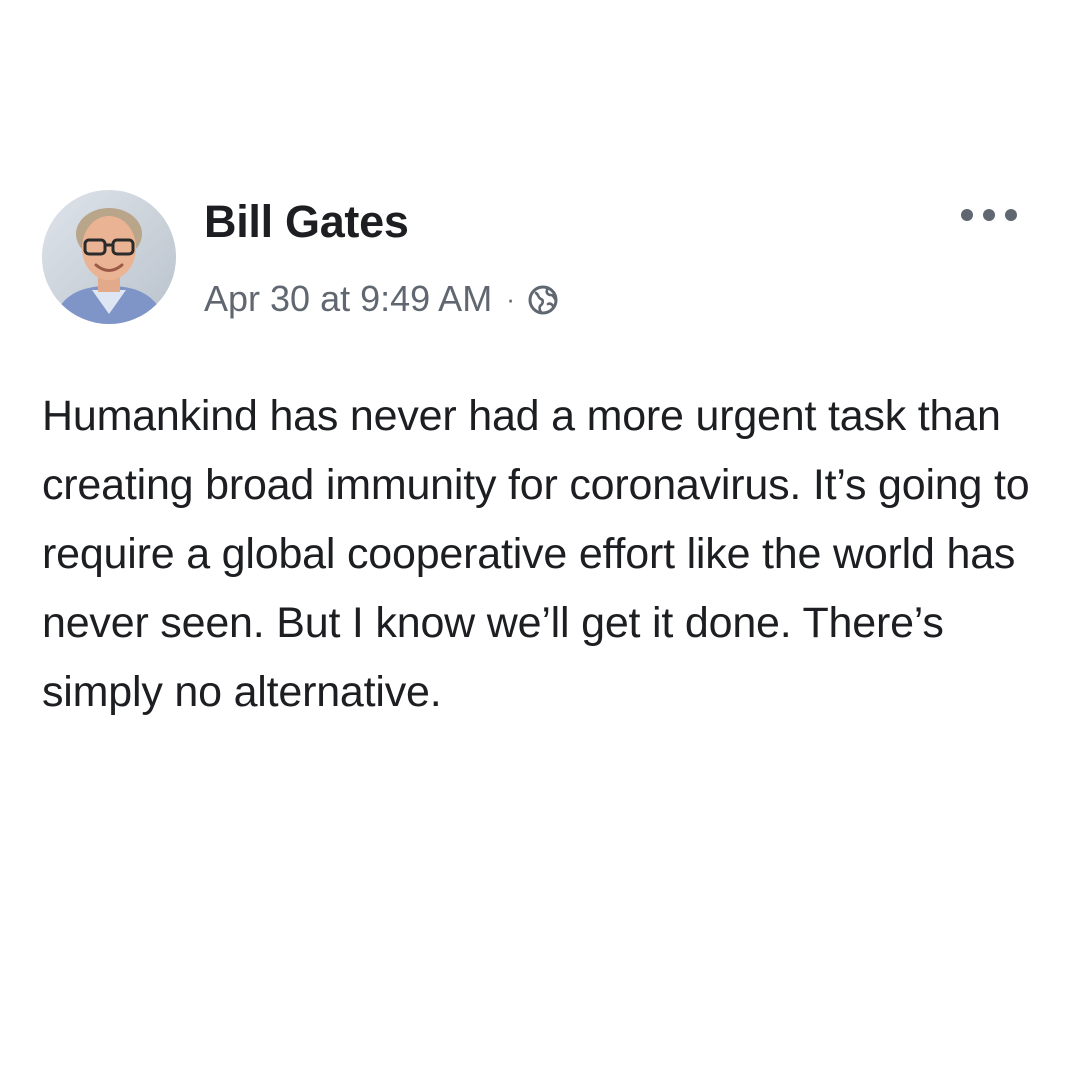  What do you see at coordinates (348, 299) in the screenshot?
I see `post-timestamp: Apr 30 at 9:49 AM` at bounding box center [348, 299].